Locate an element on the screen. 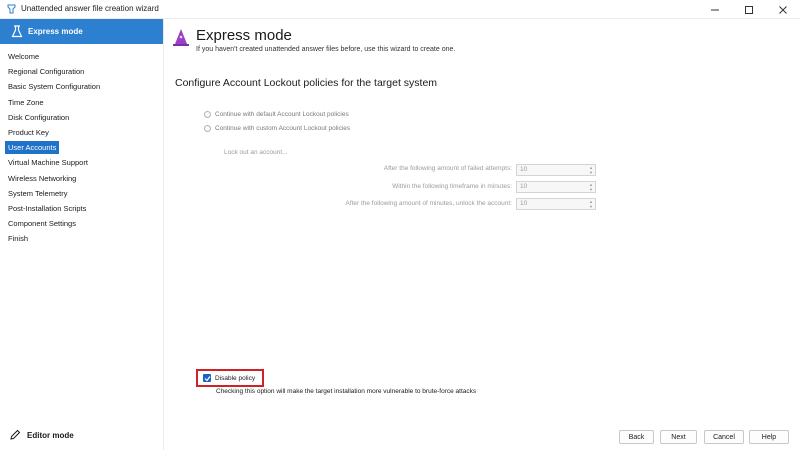 The height and width of the screenshot is (450, 800). sidebar-item-time-zone: Time Zone is located at coordinates (81, 102).